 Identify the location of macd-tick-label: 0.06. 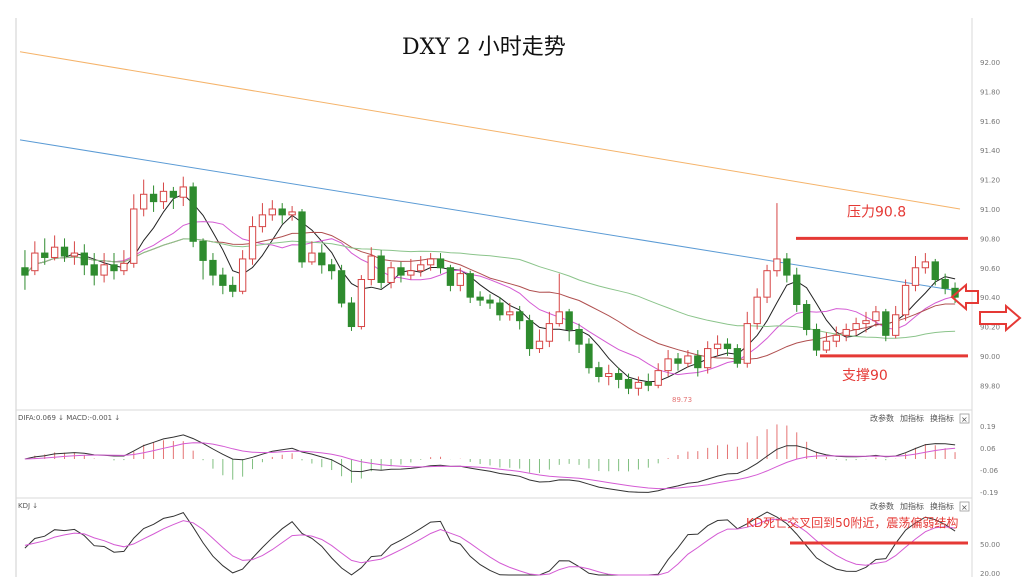
(988, 449).